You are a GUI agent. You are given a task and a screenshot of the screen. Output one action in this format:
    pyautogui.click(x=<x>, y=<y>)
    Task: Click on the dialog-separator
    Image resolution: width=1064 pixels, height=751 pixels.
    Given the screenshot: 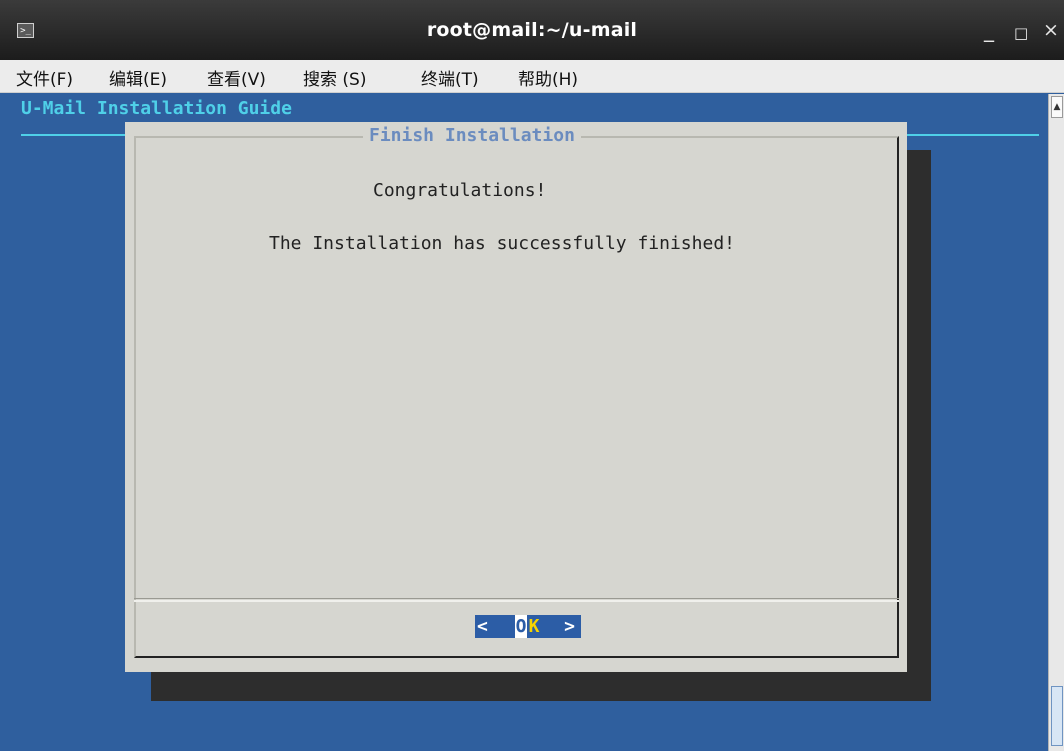 What is the action you would take?
    pyautogui.click(x=516, y=601)
    